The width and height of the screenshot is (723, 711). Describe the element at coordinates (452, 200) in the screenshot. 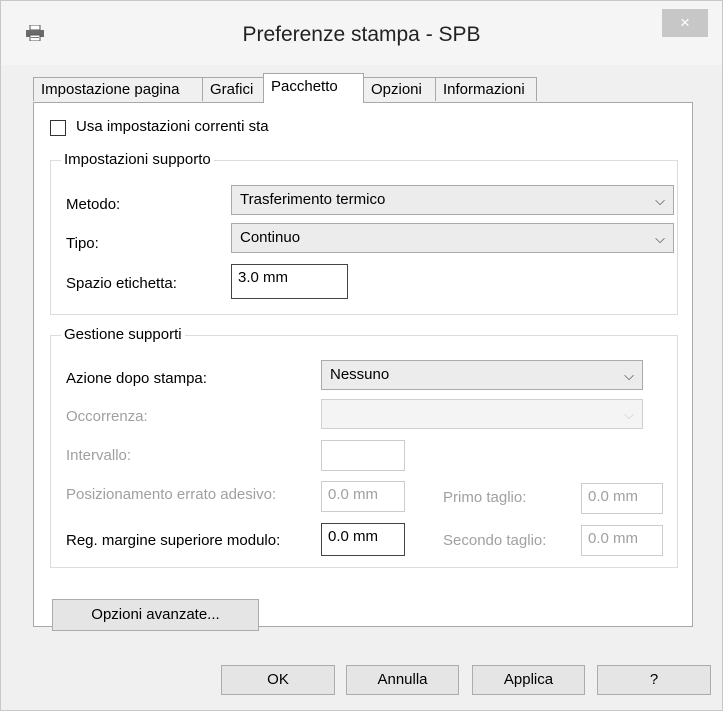

I see `method-select: Trasferimento termico ⌵` at that location.